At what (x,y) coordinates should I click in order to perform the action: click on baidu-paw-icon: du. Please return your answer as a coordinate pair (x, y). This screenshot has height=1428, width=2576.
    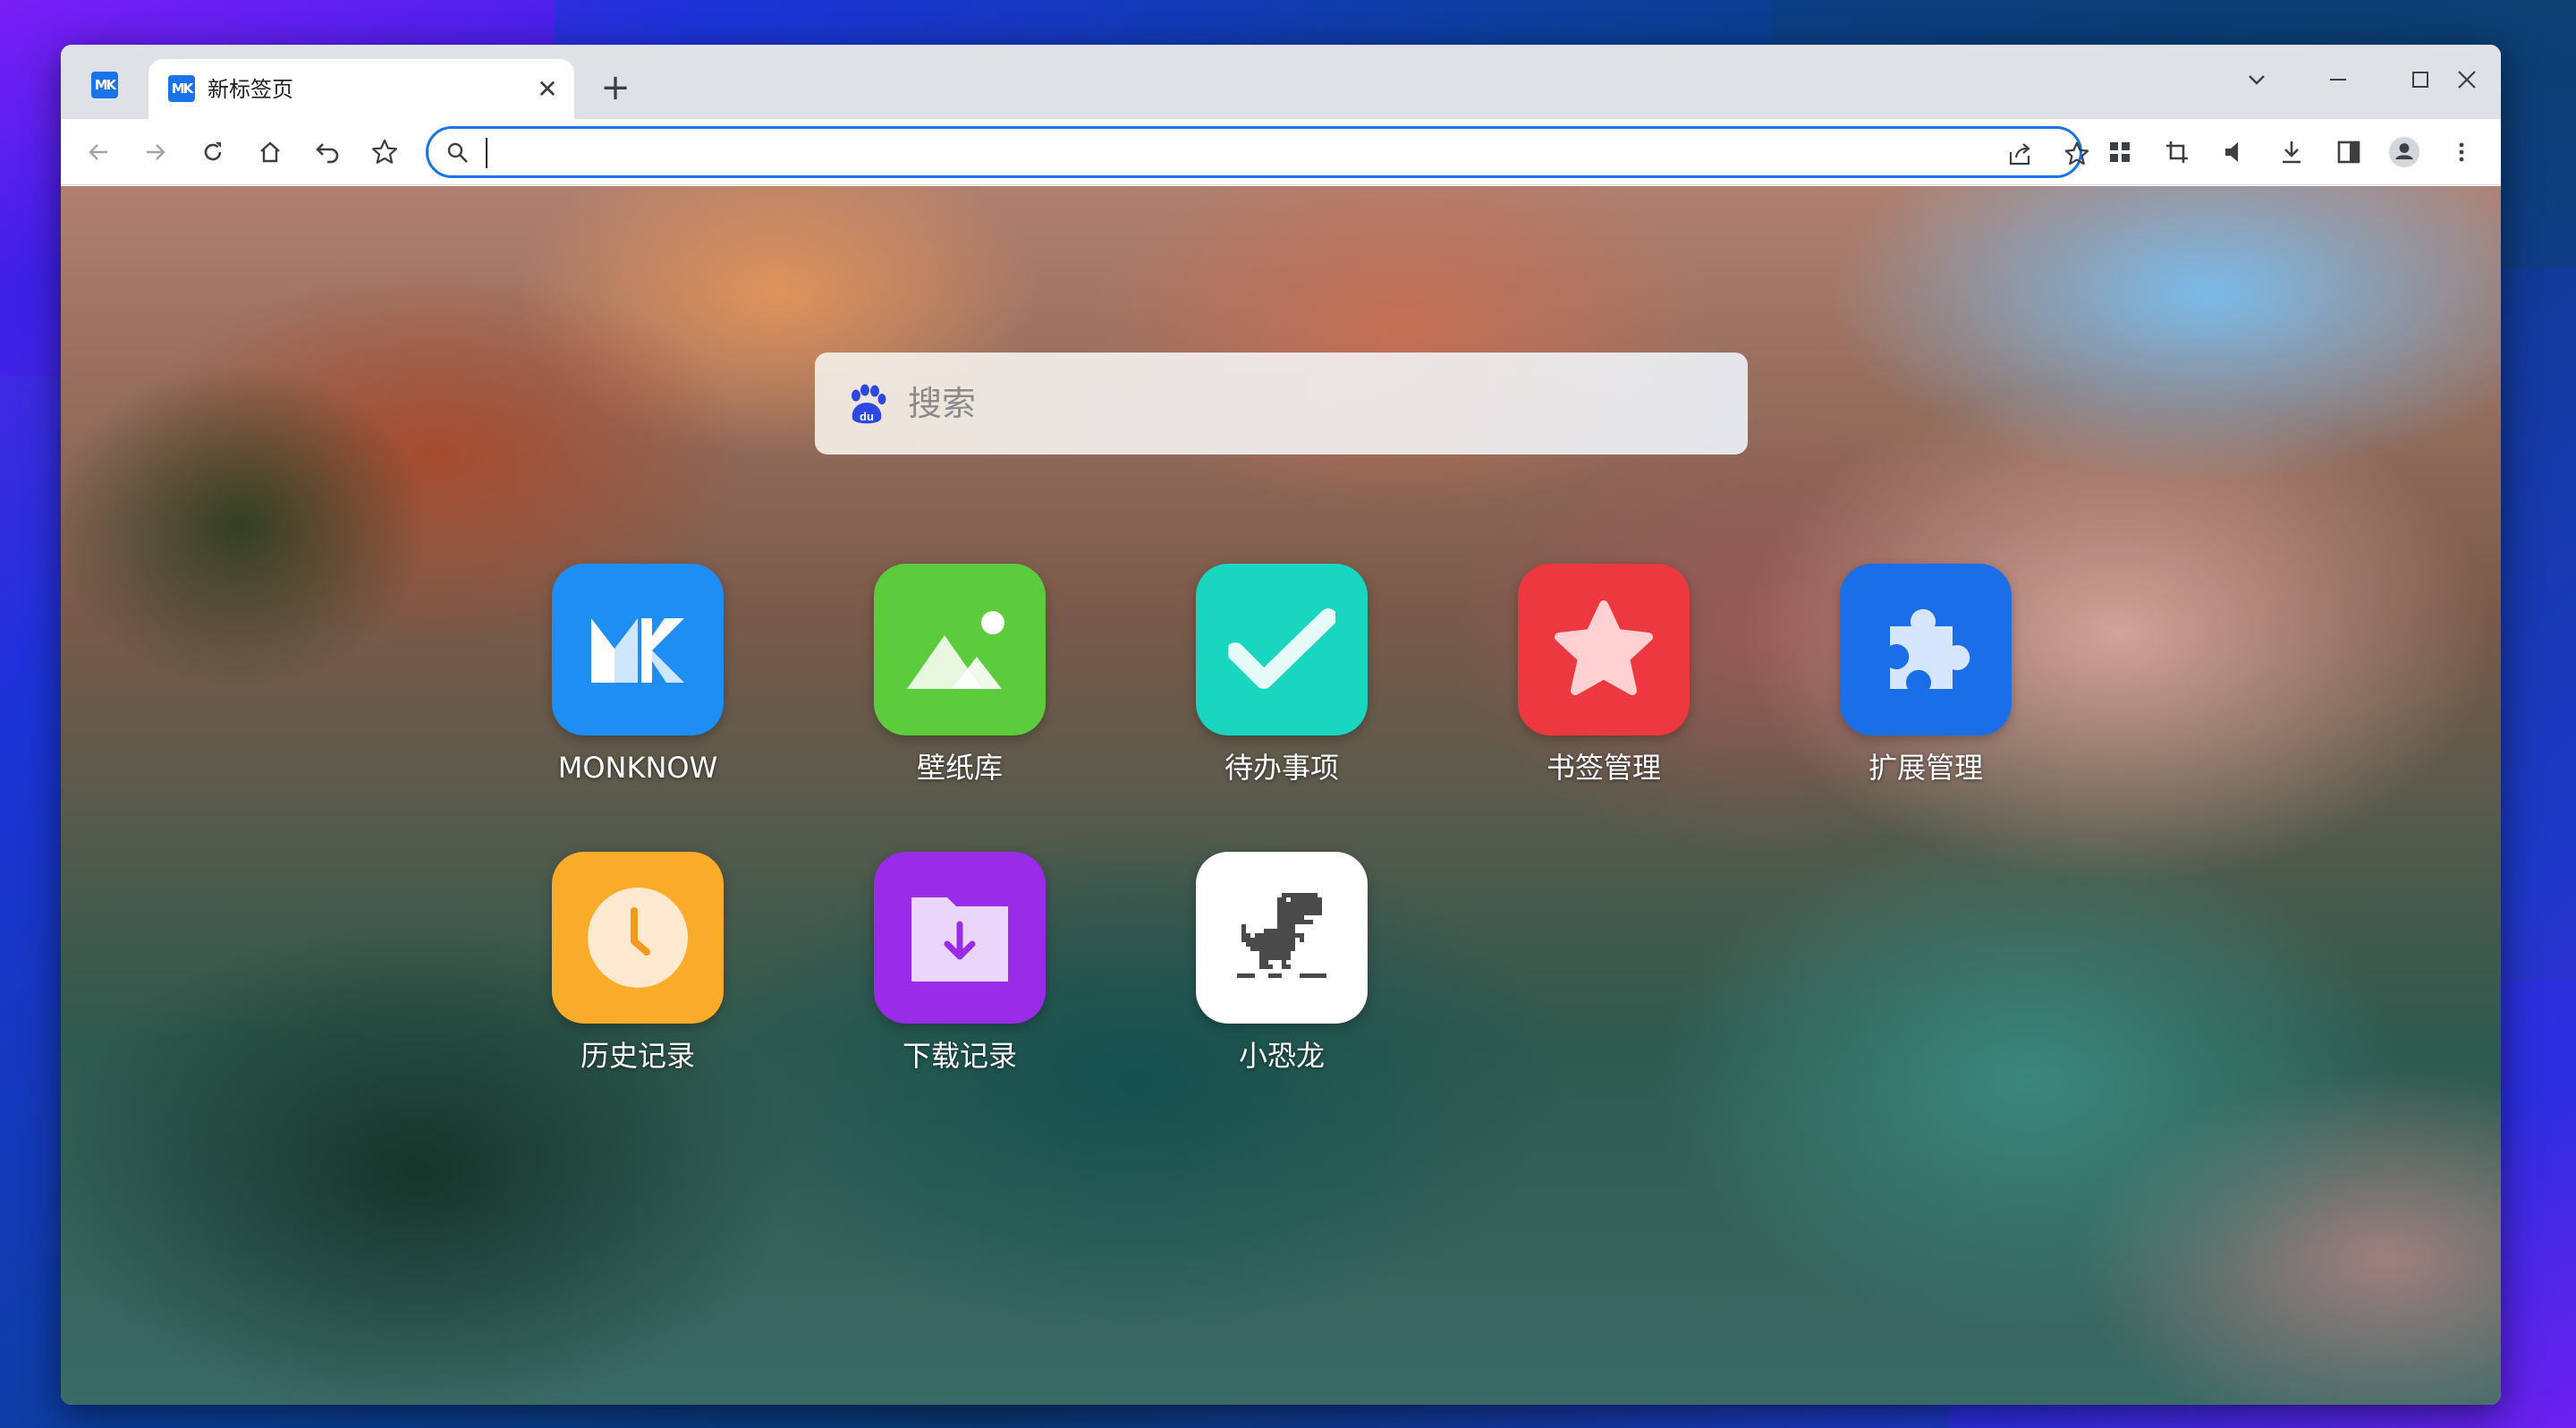
    Looking at the image, I should click on (866, 405).